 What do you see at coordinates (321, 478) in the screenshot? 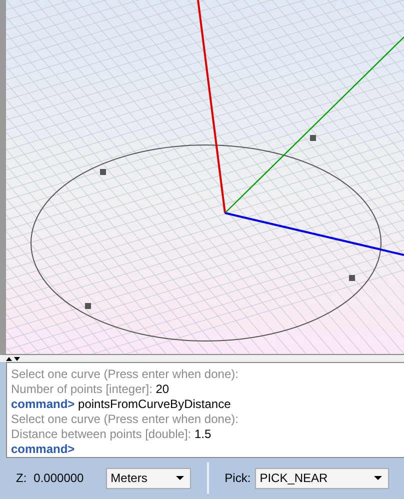
I see `pick-dropdown: PICK_NEAR` at bounding box center [321, 478].